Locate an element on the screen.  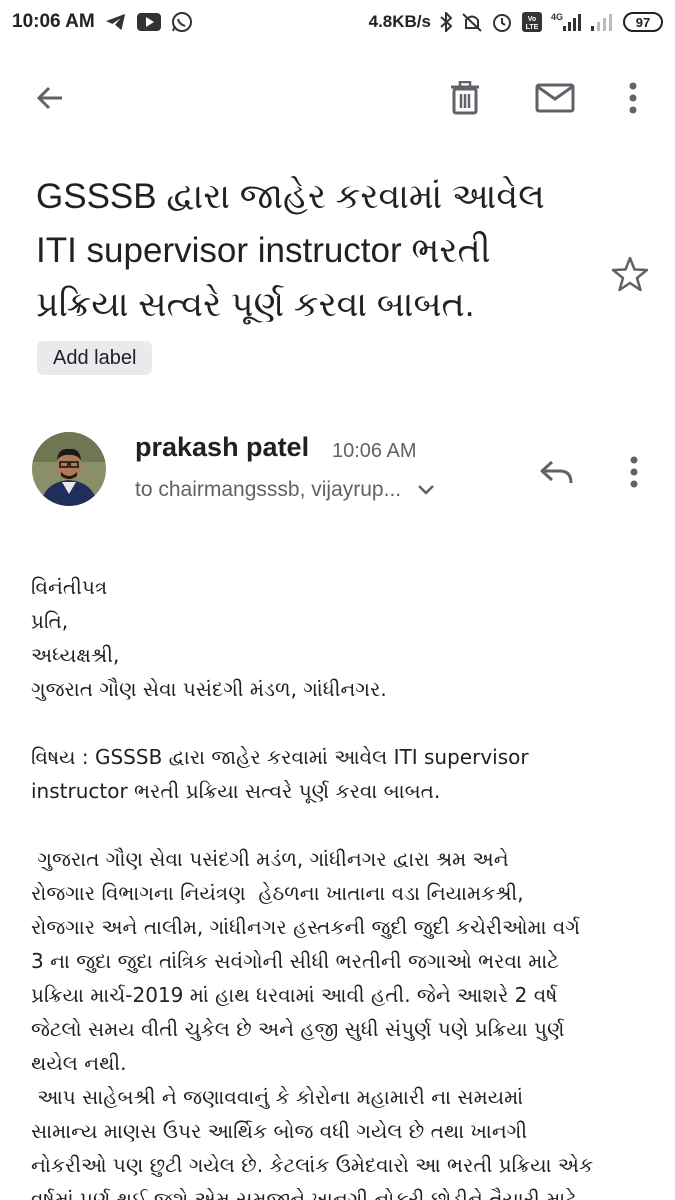
add-label-chip: Add label is located at coordinates (95, 358).